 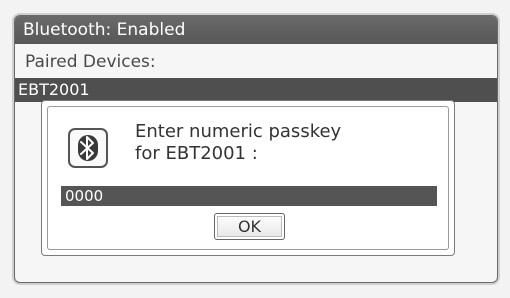 I want to click on window-title: Bluetooth: Enabled, so click(x=256, y=30).